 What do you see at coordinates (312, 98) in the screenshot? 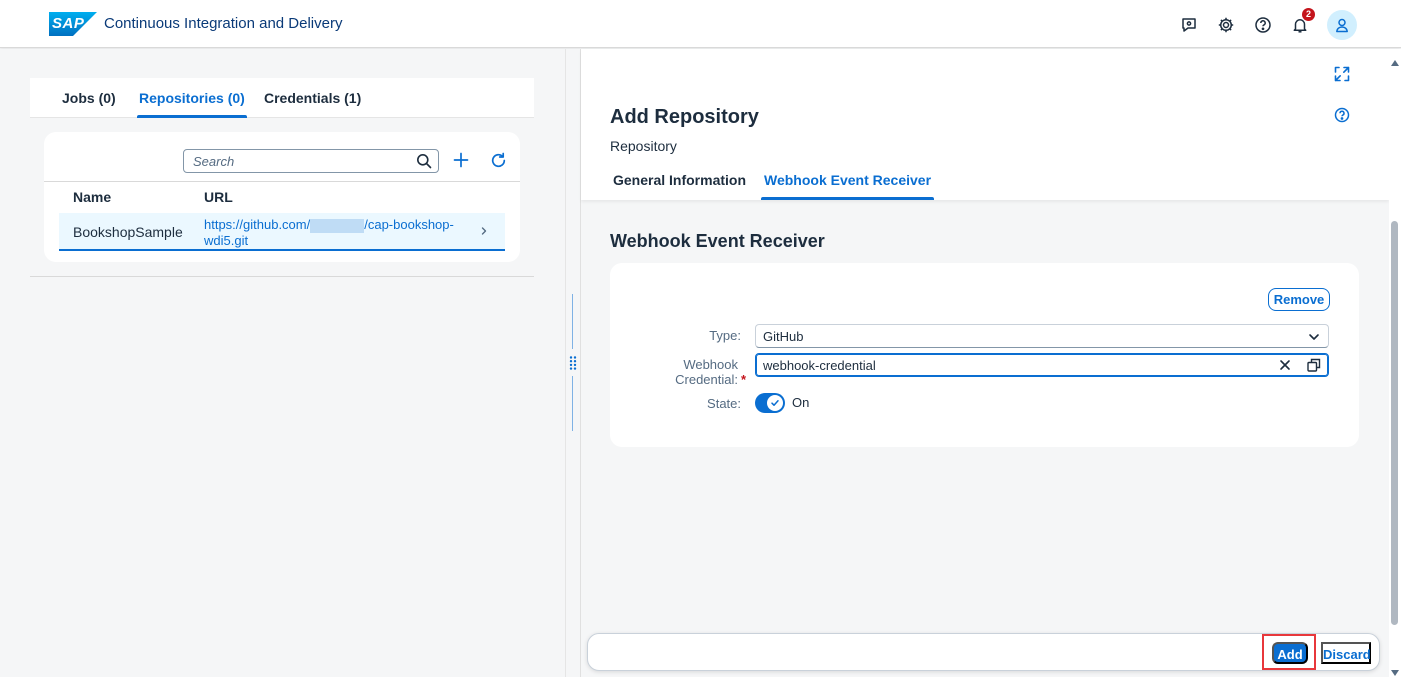
I see `tab-credentials: Credentials (1)` at bounding box center [312, 98].